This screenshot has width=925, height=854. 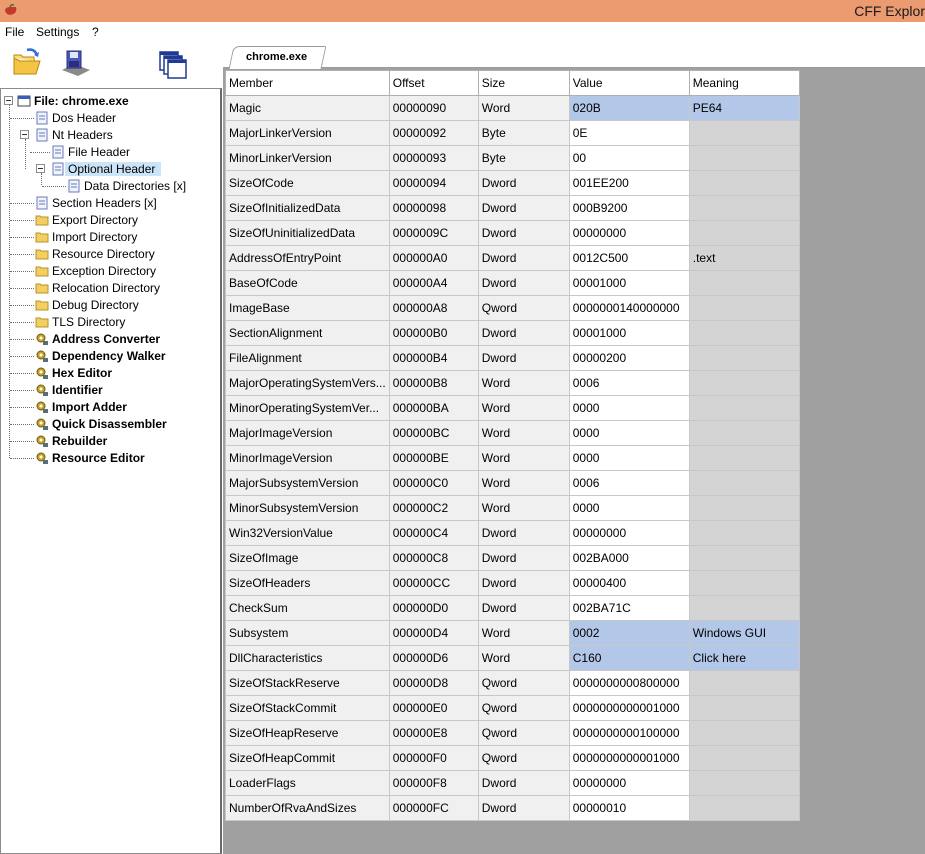 I want to click on tree-item-data-directories: Data Directories [x], so click(x=126, y=185).